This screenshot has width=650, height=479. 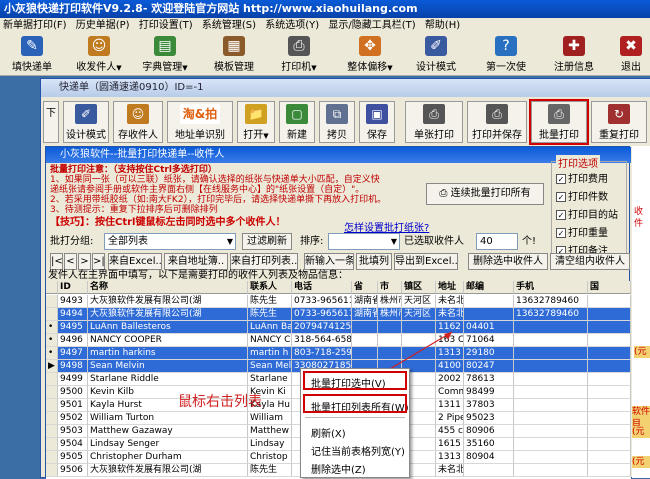 I want to click on single-print-button: ⎙ 单张打印, so click(x=434, y=122).